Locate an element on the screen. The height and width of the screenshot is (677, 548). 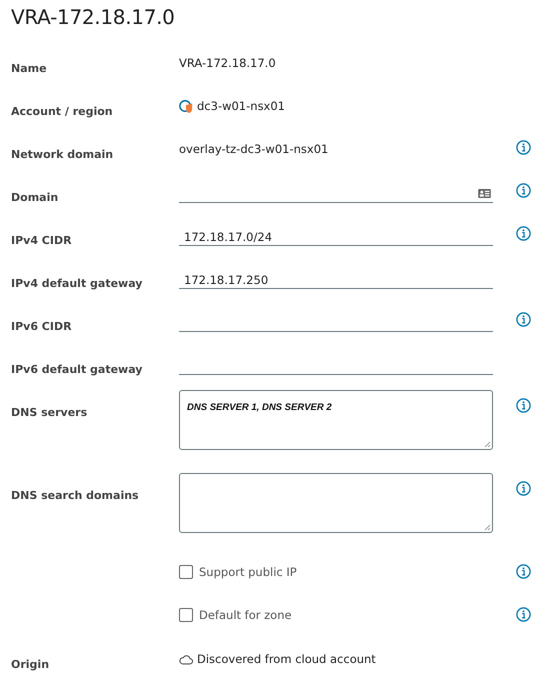
checkbox-label: Support public IP is located at coordinates (248, 572).